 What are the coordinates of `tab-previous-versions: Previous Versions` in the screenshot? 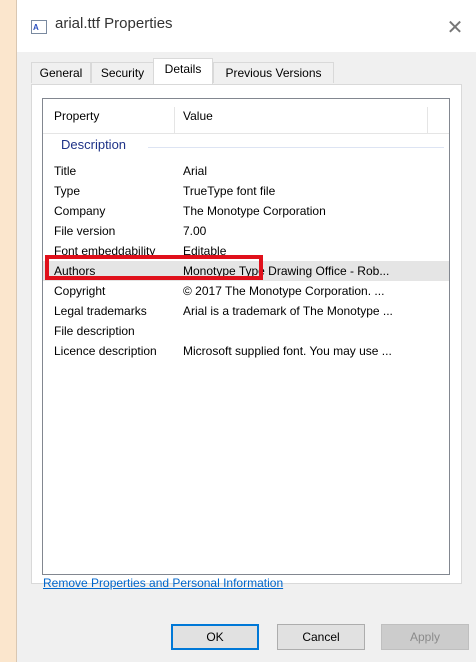 It's located at (273, 72).